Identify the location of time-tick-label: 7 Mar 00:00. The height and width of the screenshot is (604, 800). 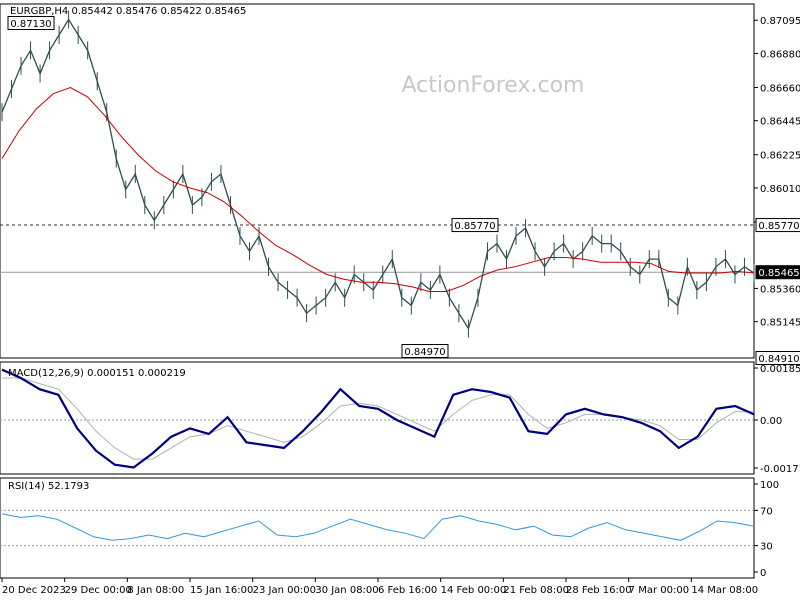
(659, 590).